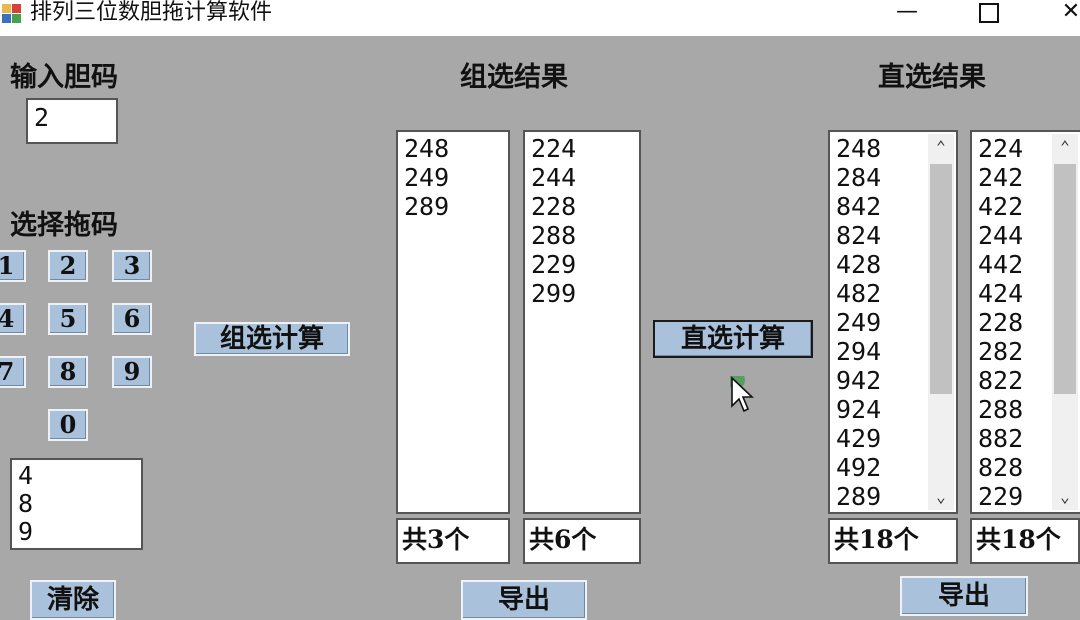  What do you see at coordinates (456, 148) in the screenshot?
I see `list-item: 248` at bounding box center [456, 148].